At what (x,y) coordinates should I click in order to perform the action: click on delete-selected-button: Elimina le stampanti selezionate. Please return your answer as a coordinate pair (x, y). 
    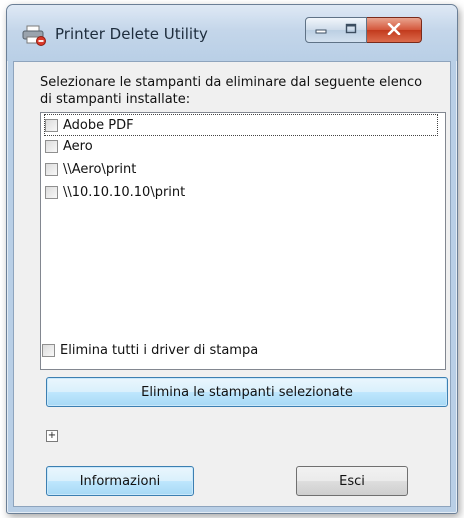
    Looking at the image, I should click on (247, 392).